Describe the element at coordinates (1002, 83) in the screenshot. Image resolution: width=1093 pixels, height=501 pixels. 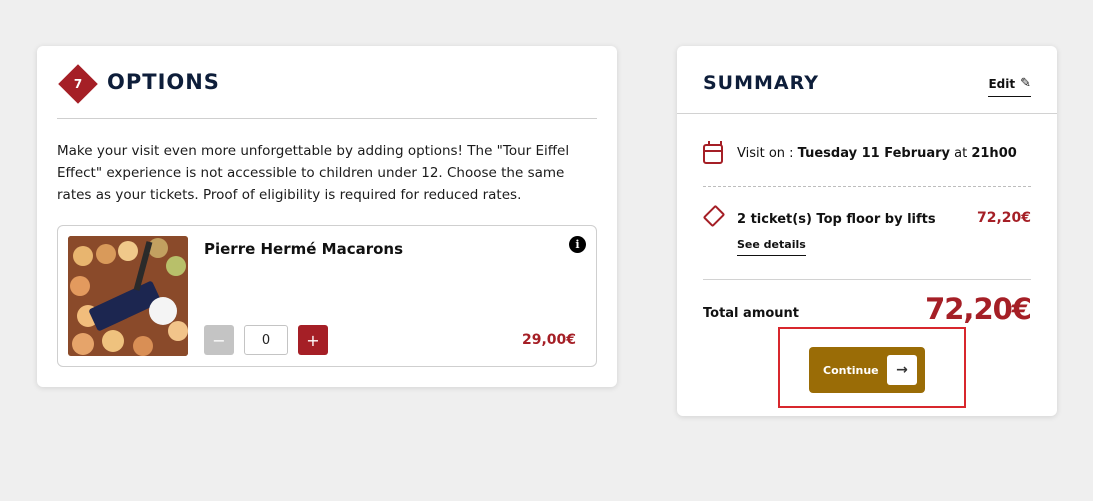
I see `edit-label: Edit` at that location.